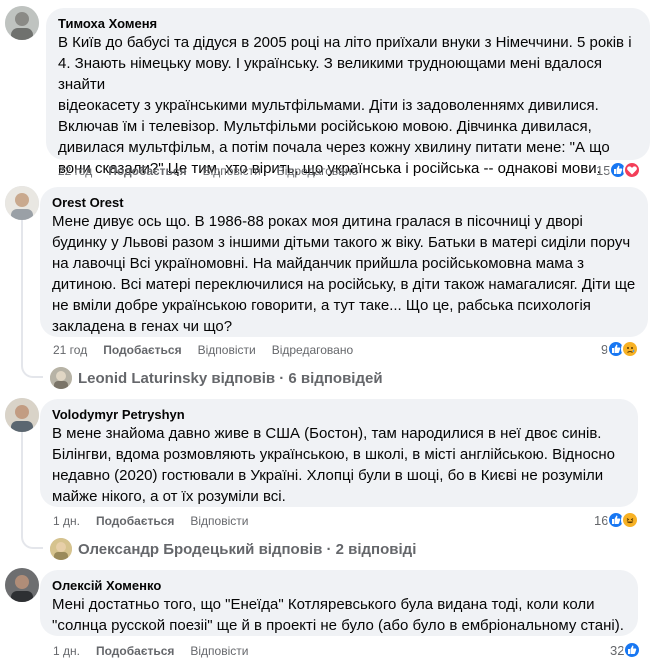  I want to click on reaction-summary: 9, so click(620, 349).